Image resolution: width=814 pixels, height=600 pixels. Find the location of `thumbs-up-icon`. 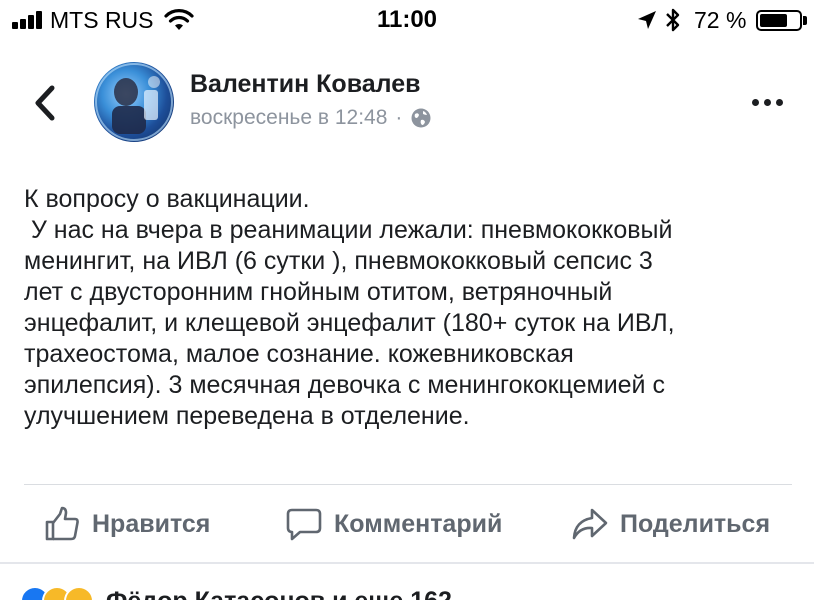

thumbs-up-icon is located at coordinates (62, 523).